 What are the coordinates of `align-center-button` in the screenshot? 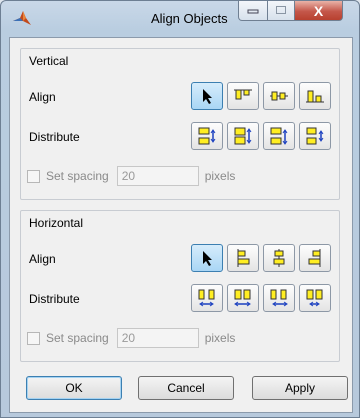 It's located at (279, 258).